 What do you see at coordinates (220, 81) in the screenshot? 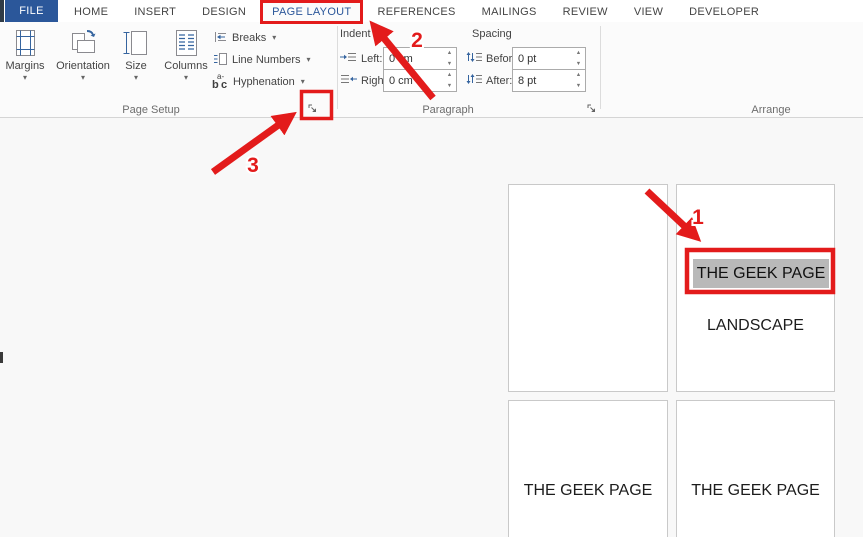
I see `hyphenation-icon: a-` at bounding box center [220, 81].